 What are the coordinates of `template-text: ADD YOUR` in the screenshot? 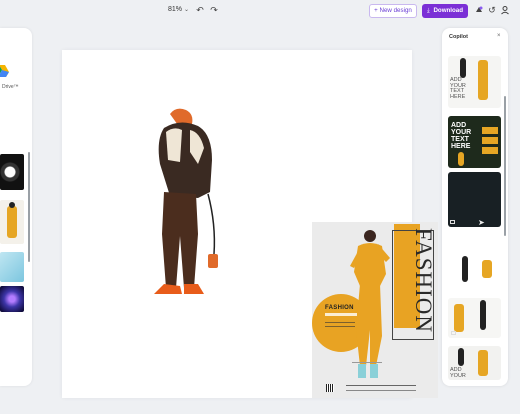 It's located at (458, 373).